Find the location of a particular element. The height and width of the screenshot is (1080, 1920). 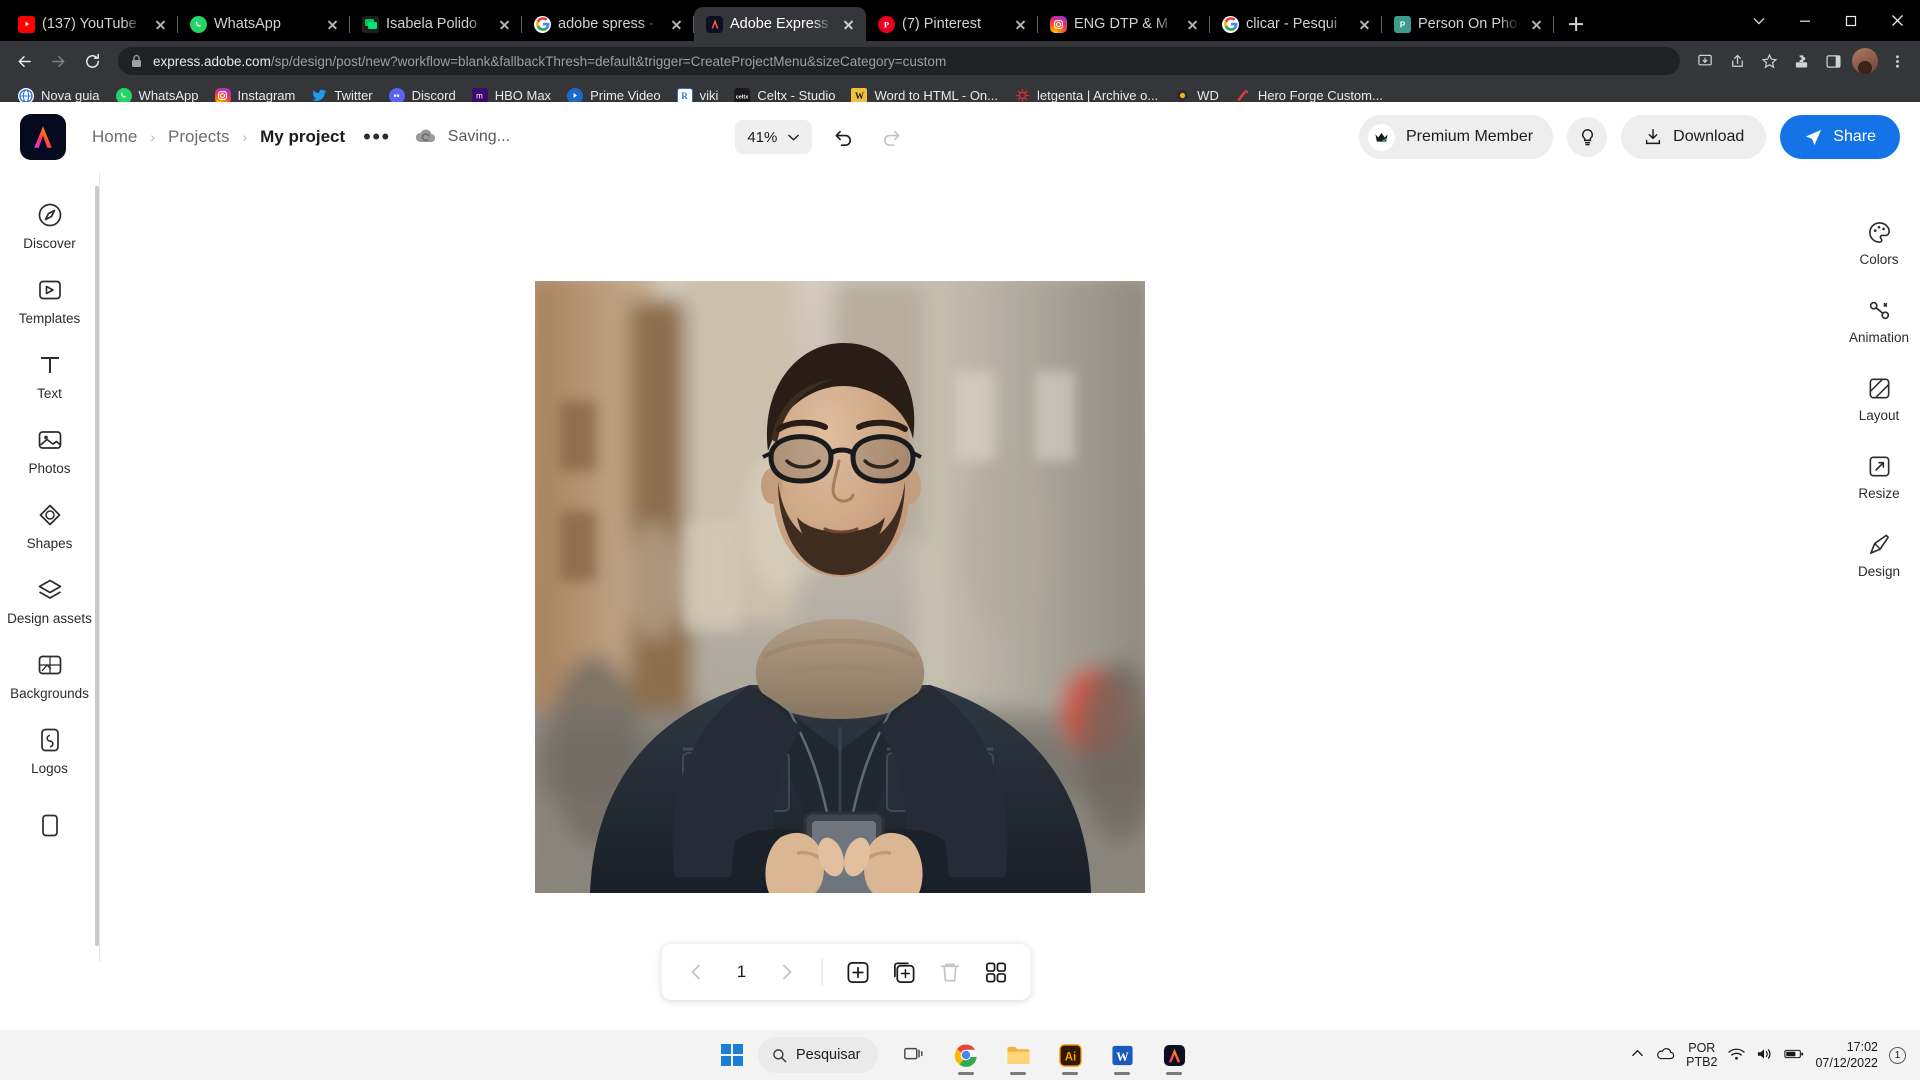

illustrator-button: Ai is located at coordinates (1070, 1055).